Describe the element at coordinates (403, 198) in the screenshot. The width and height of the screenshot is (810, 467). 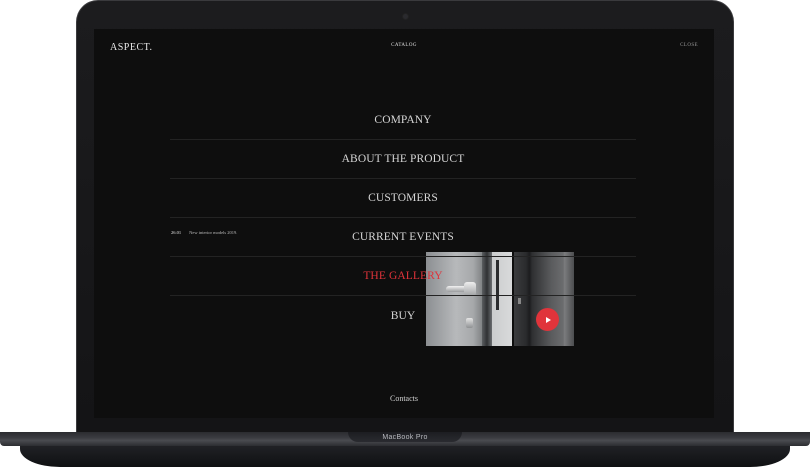
I see `menu-item-customers: CUSTOMERS` at that location.